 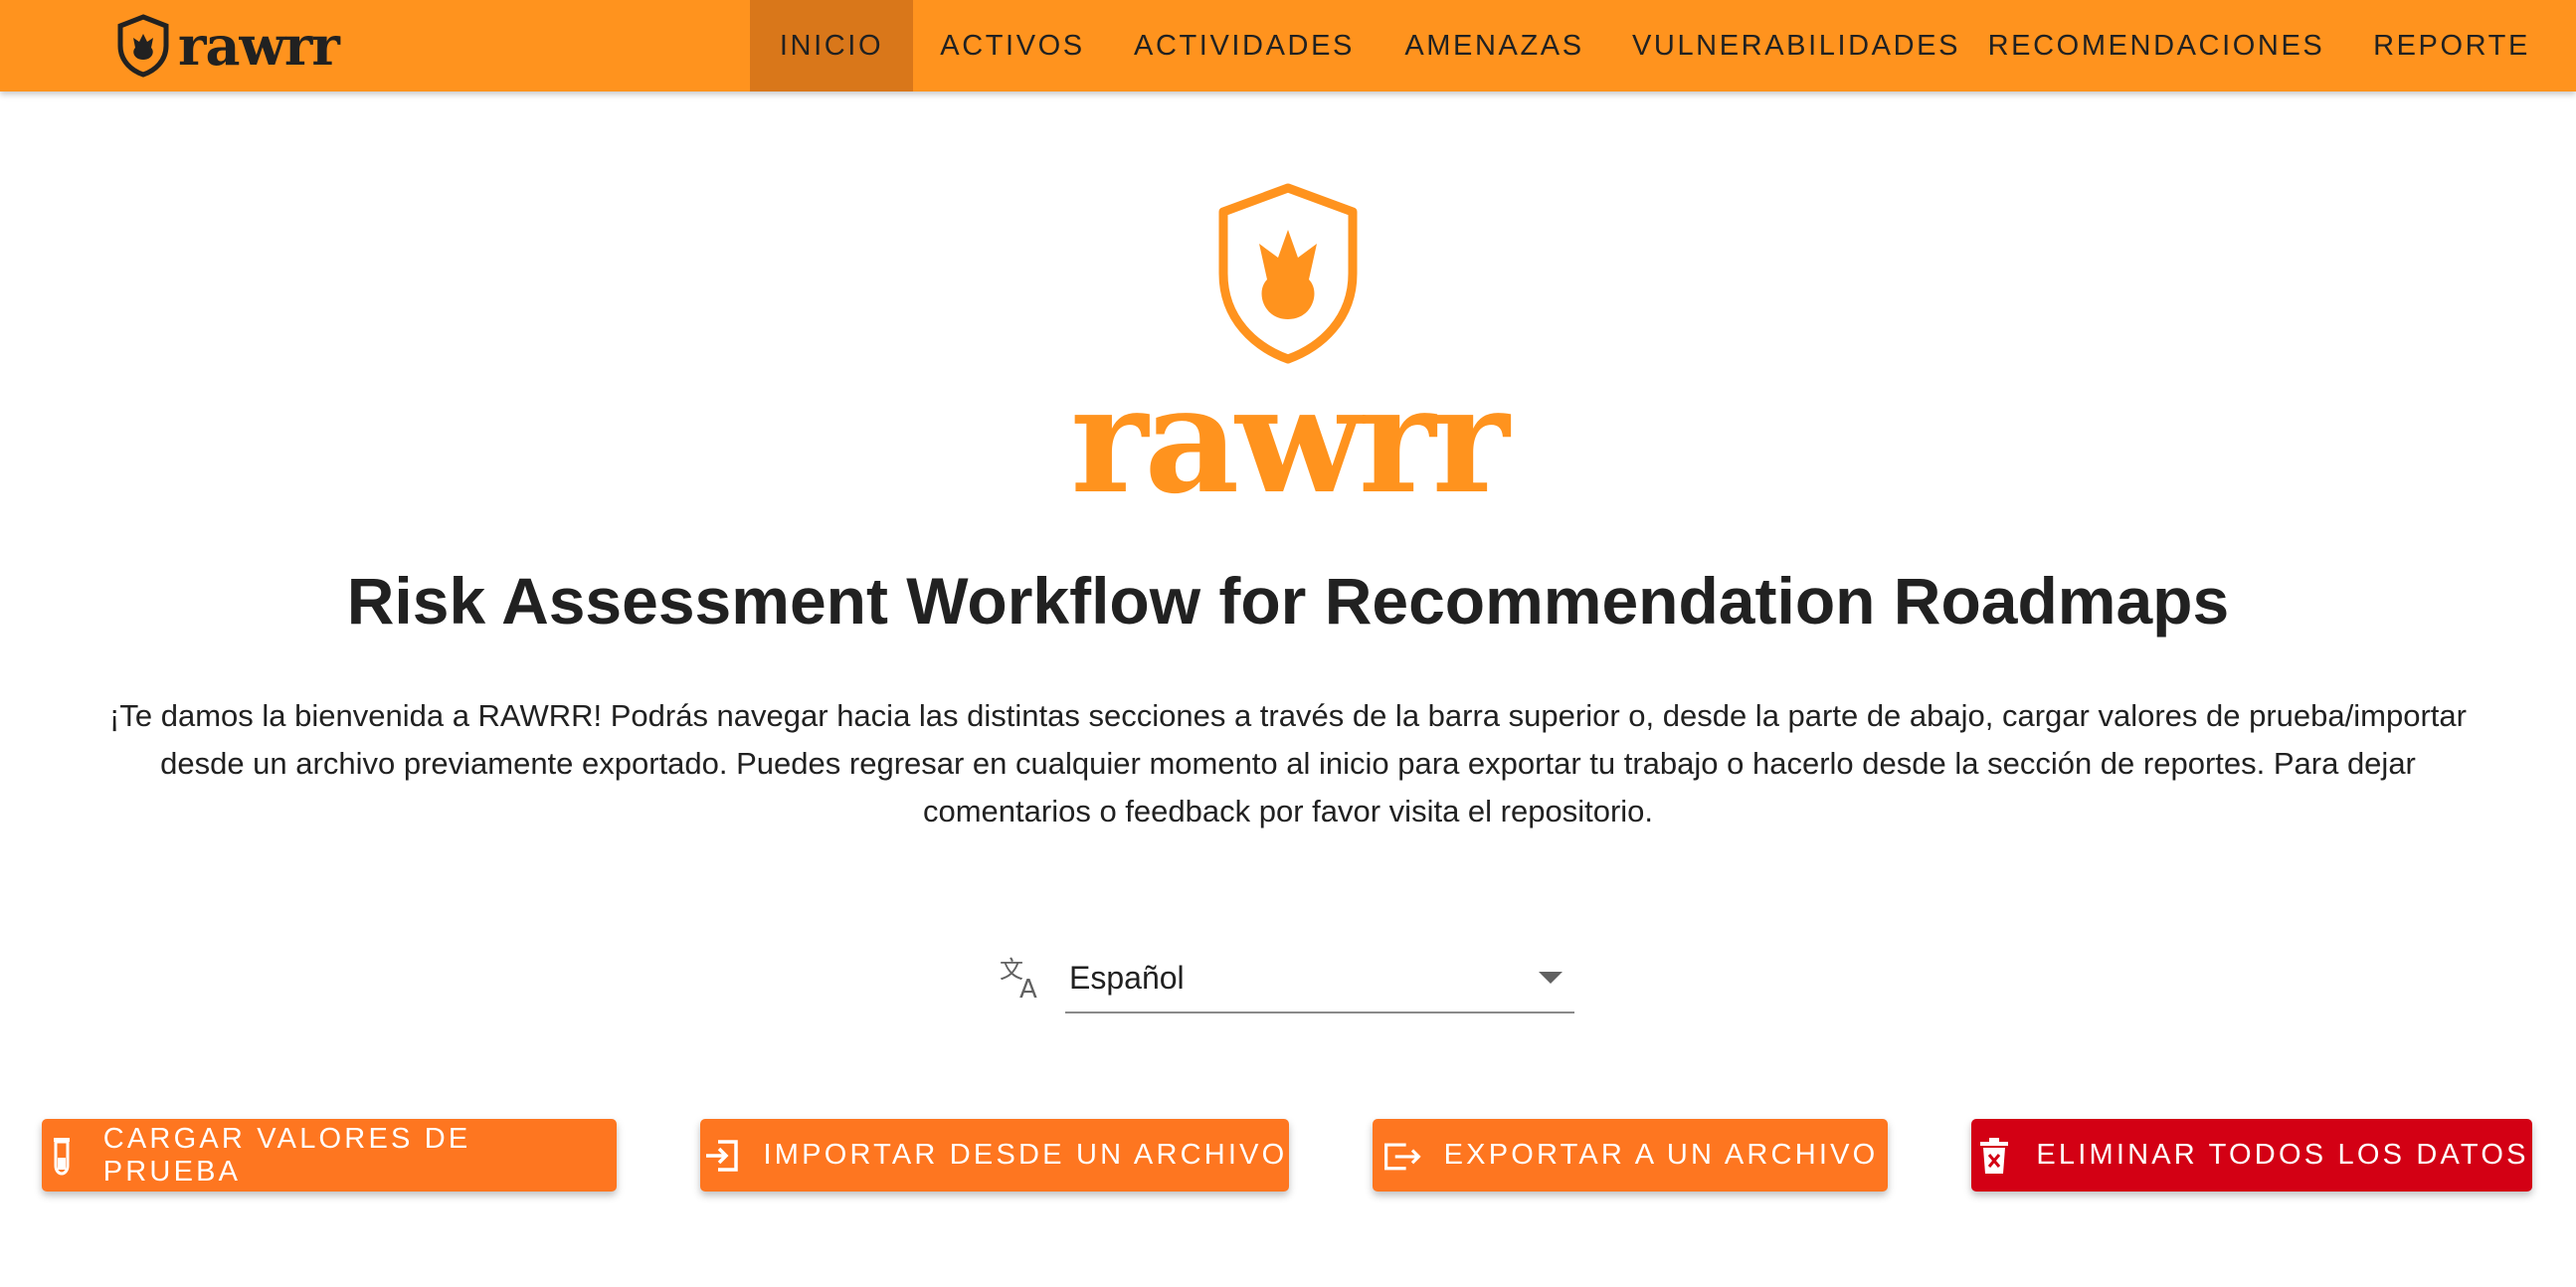 I want to click on load-sample-data-button: CARGAR VALORES DE PRUEBA, so click(x=329, y=1155).